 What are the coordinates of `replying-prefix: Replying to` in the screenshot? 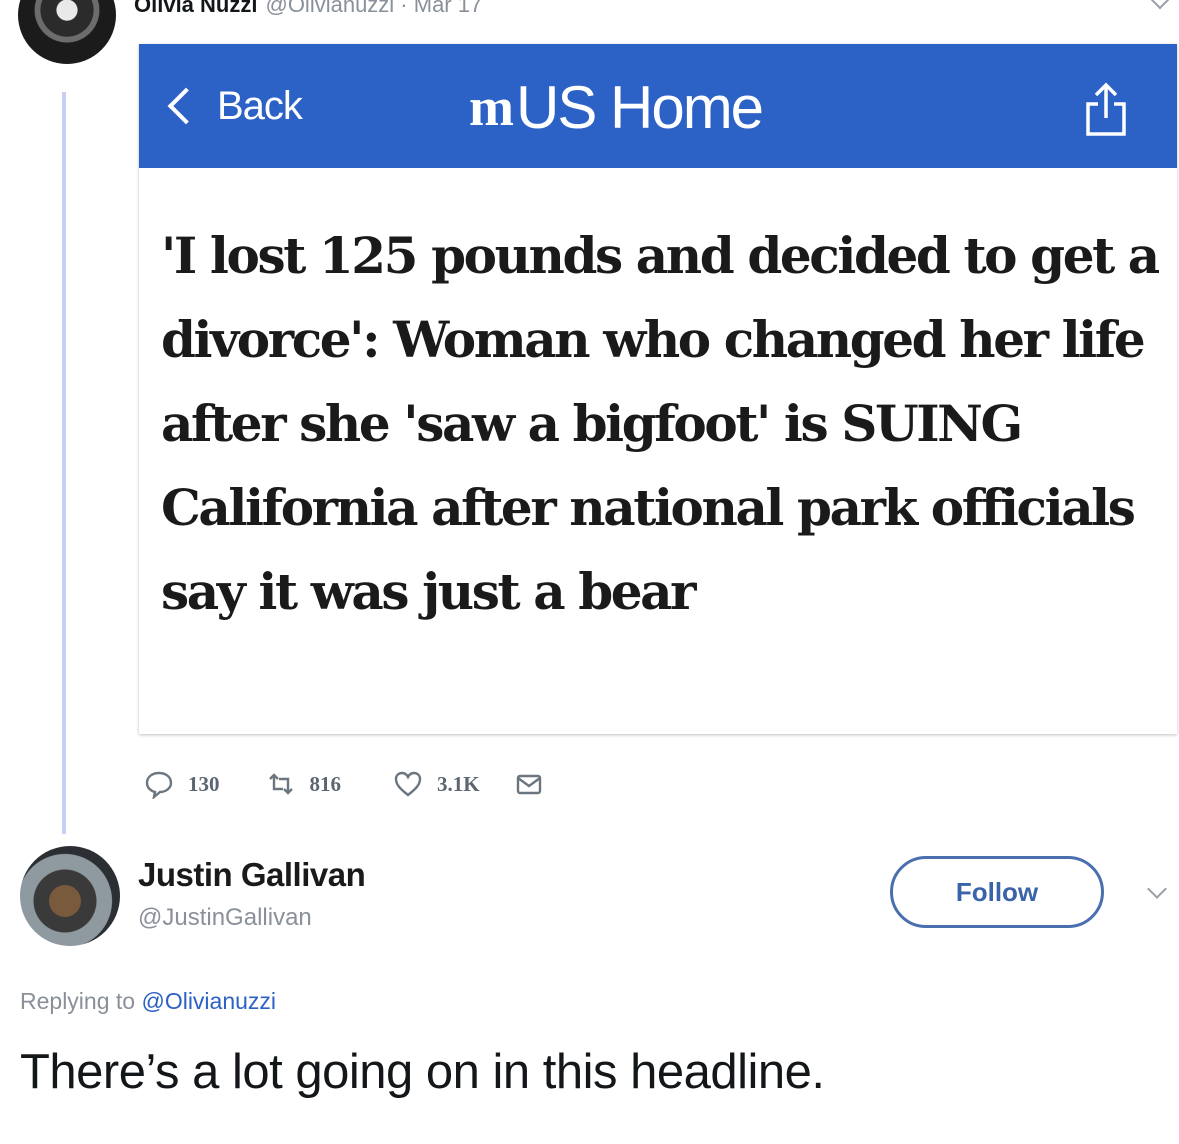 It's located at (78, 1001).